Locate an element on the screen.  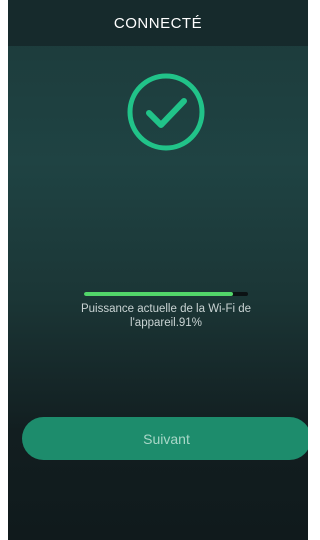
page-title: CONNECTÉ is located at coordinates (158, 23).